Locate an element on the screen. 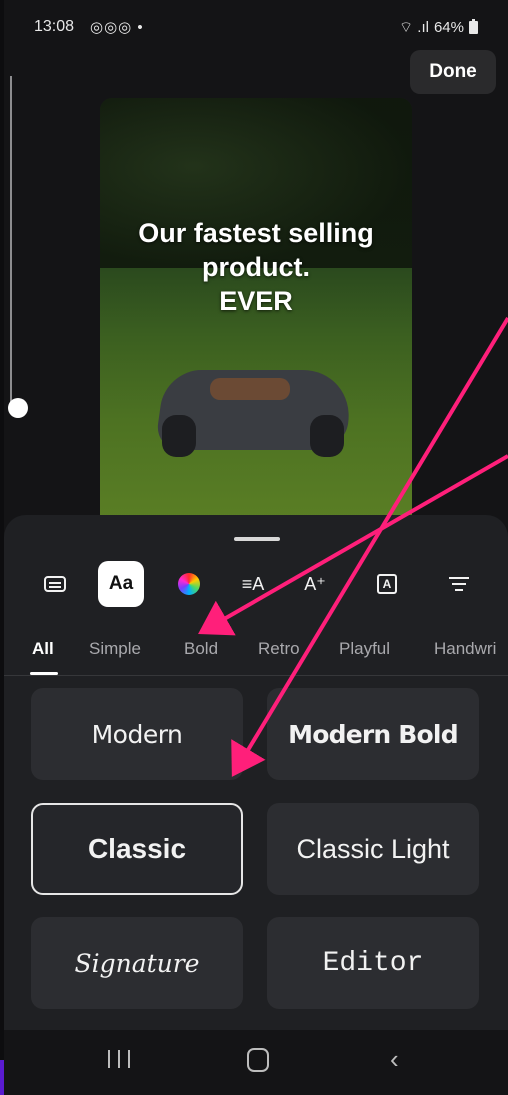  text-background-icon: A is located at coordinates (387, 584).